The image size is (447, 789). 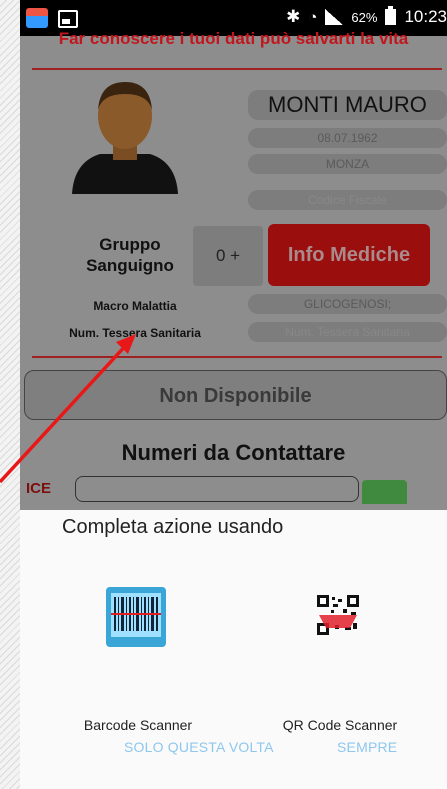 I want to click on battery-icon, so click(x=391, y=15).